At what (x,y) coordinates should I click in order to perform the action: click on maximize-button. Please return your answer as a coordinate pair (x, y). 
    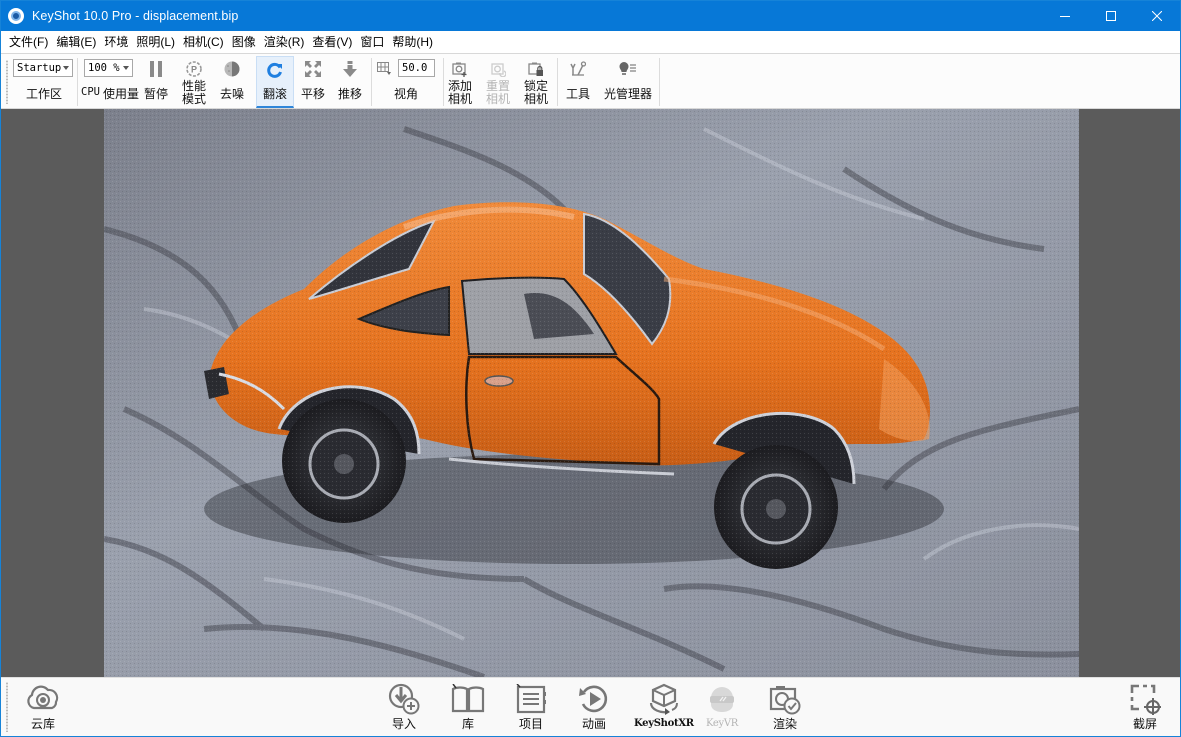
    Looking at the image, I should click on (1111, 16).